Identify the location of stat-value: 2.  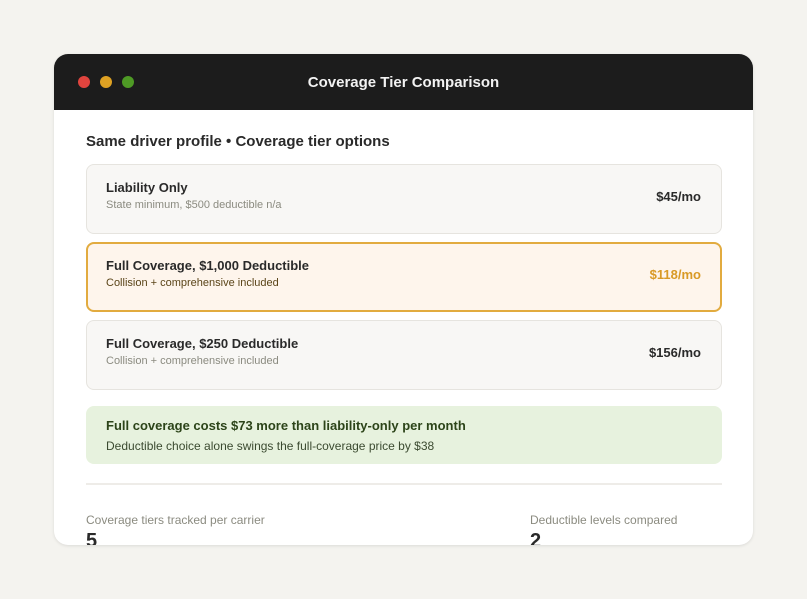
(536, 537).